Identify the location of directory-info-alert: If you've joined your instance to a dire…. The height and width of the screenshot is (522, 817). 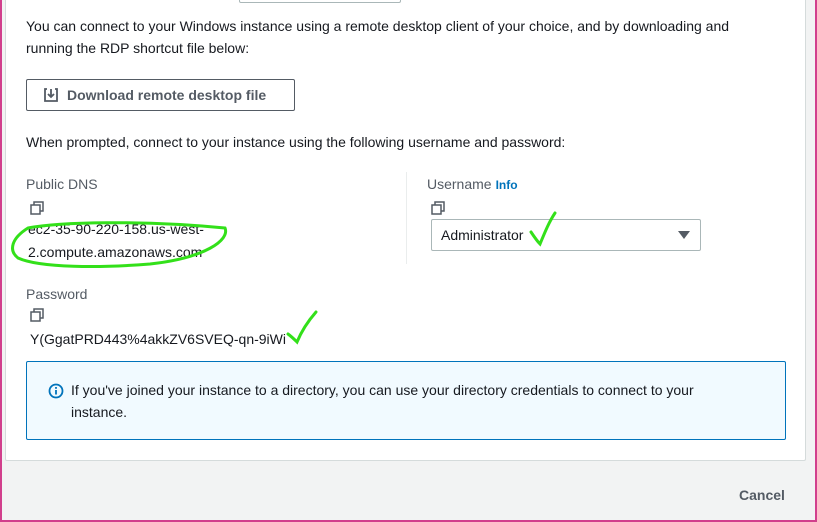
(406, 400).